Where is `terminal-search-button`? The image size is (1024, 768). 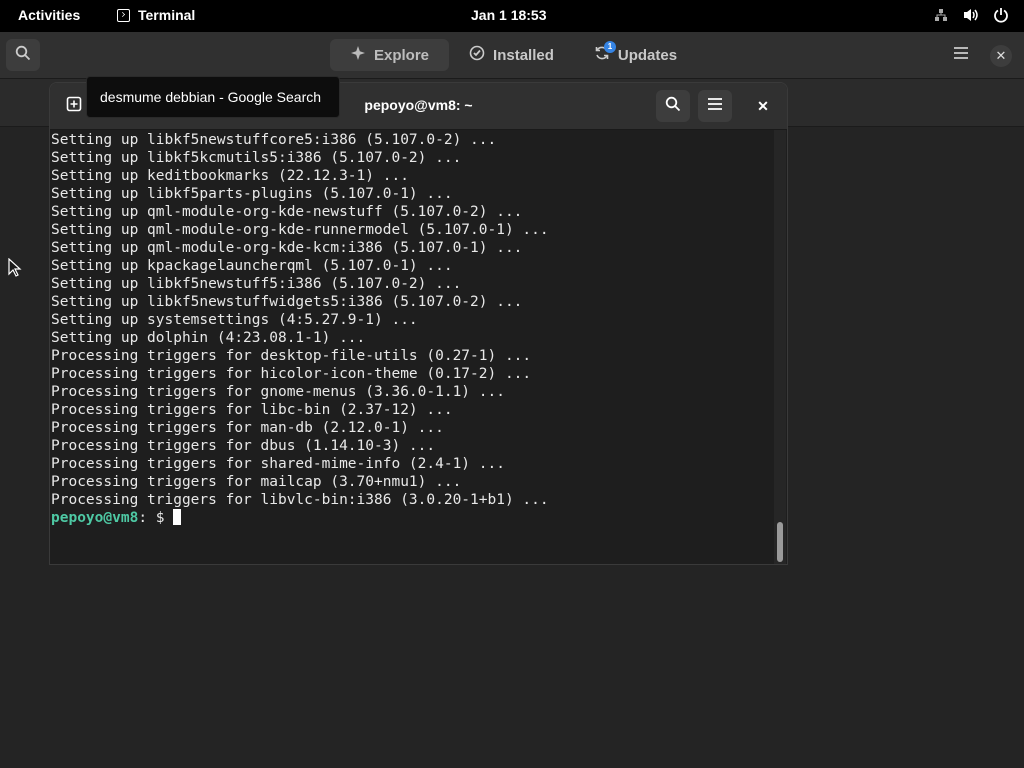 terminal-search-button is located at coordinates (673, 106).